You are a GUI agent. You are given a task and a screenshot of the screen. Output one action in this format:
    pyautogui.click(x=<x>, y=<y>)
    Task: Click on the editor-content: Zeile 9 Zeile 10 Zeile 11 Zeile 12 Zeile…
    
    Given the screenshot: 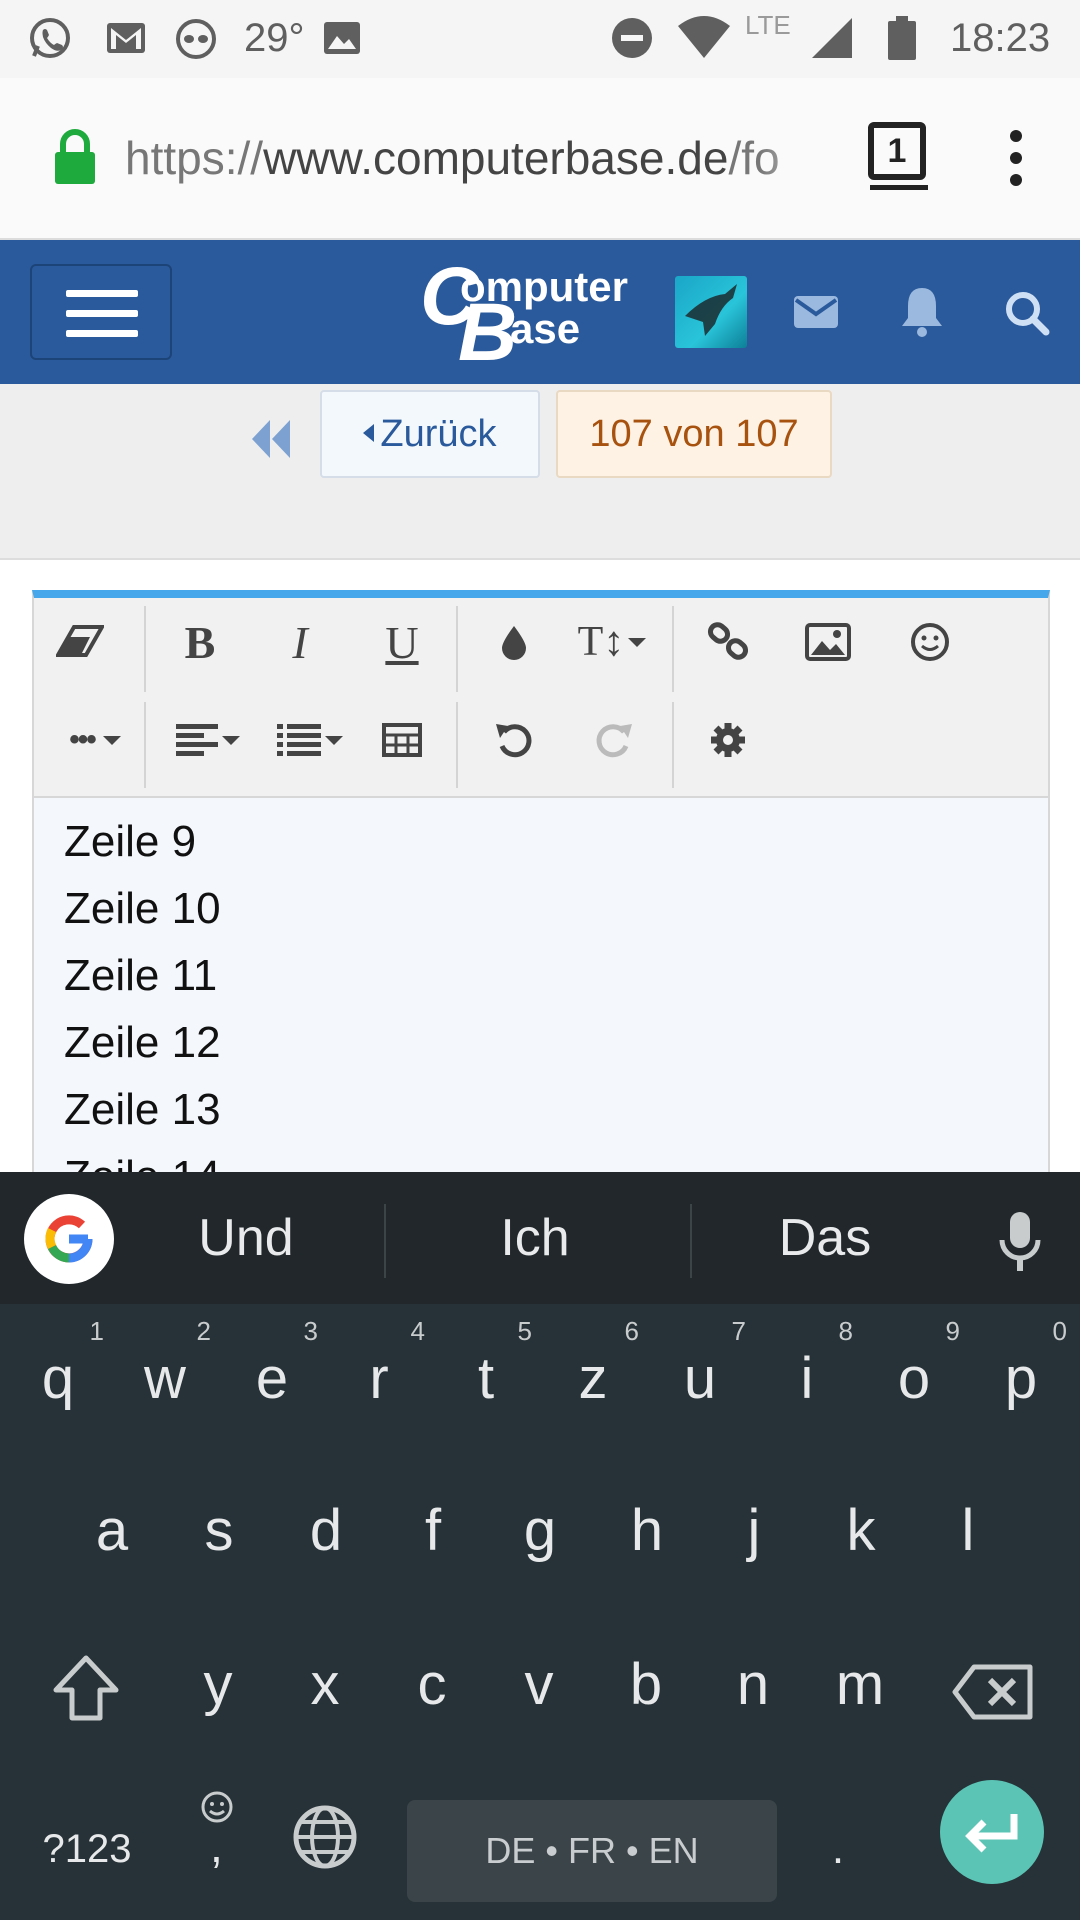 What is the action you would take?
    pyautogui.click(x=142, y=1009)
    